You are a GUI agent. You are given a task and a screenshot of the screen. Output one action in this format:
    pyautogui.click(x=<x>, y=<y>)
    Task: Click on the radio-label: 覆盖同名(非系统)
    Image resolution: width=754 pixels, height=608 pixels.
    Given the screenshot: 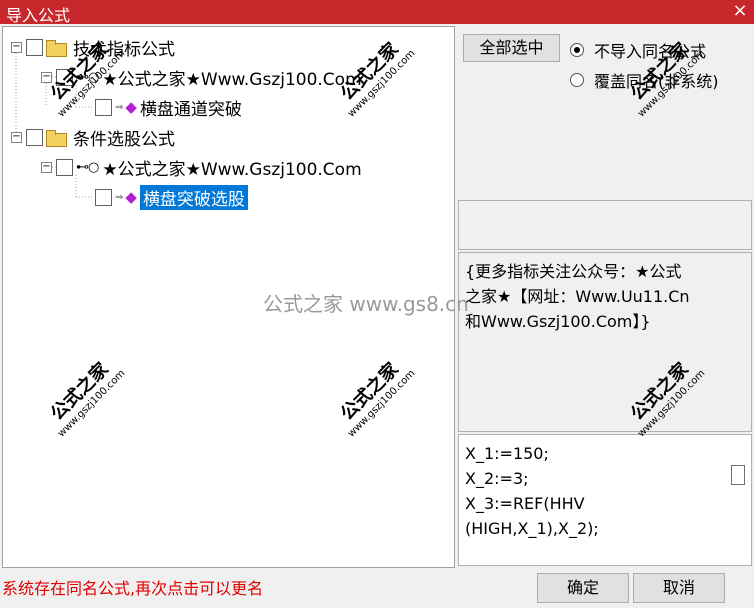 What is the action you would take?
    pyautogui.click(x=656, y=81)
    